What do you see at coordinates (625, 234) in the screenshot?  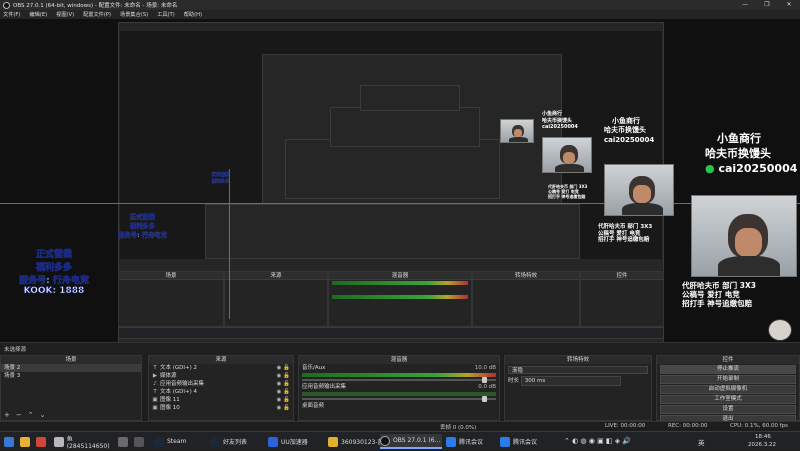 I see `ad-text-medium: 代肝哈夫币 部门 3X3 公稿号 爱打 电竞 招打手 神号追缴包赔` at bounding box center [625, 234].